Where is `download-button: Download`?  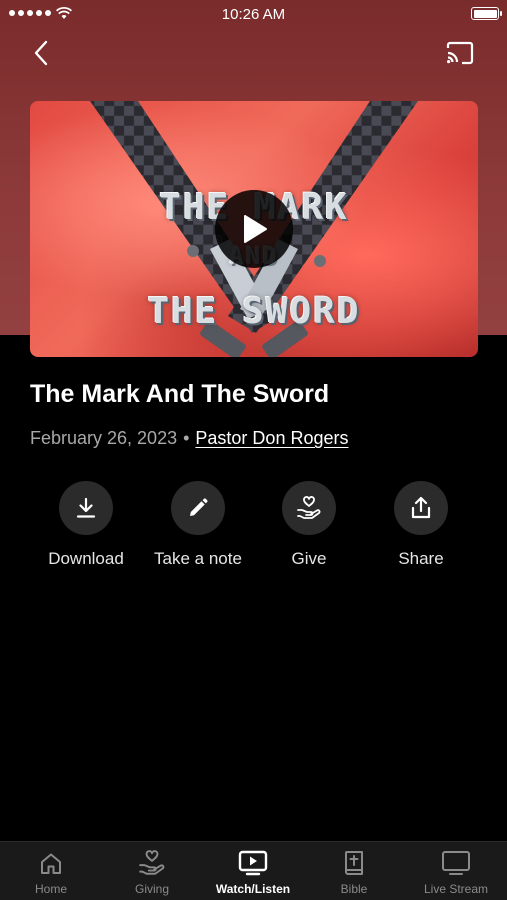
download-button: Download is located at coordinates (86, 525).